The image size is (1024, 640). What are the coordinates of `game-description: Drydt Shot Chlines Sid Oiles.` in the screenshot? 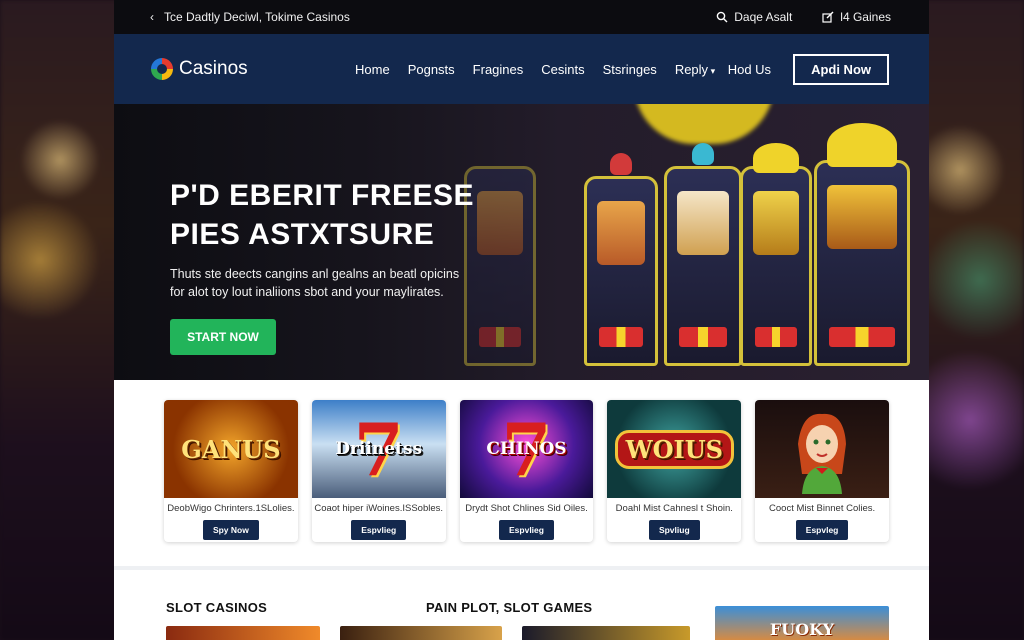 It's located at (526, 508).